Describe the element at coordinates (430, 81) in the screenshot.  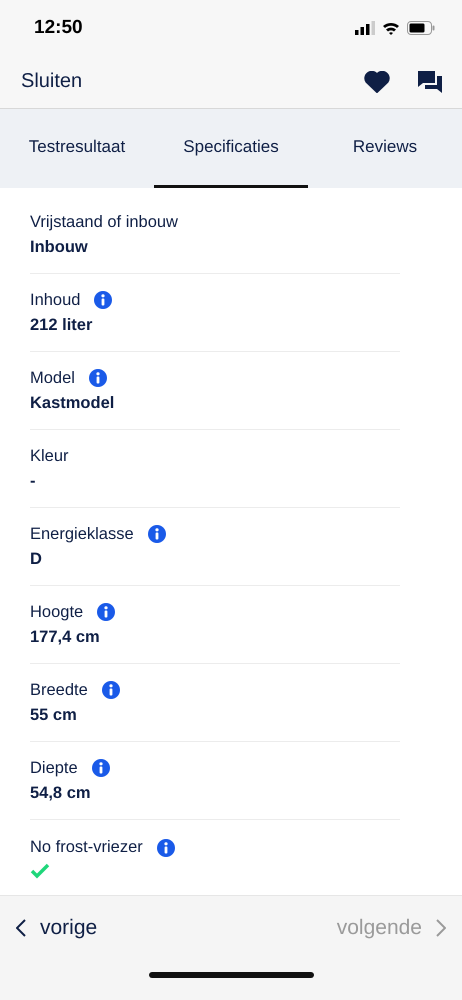
I see `chat-icon` at that location.